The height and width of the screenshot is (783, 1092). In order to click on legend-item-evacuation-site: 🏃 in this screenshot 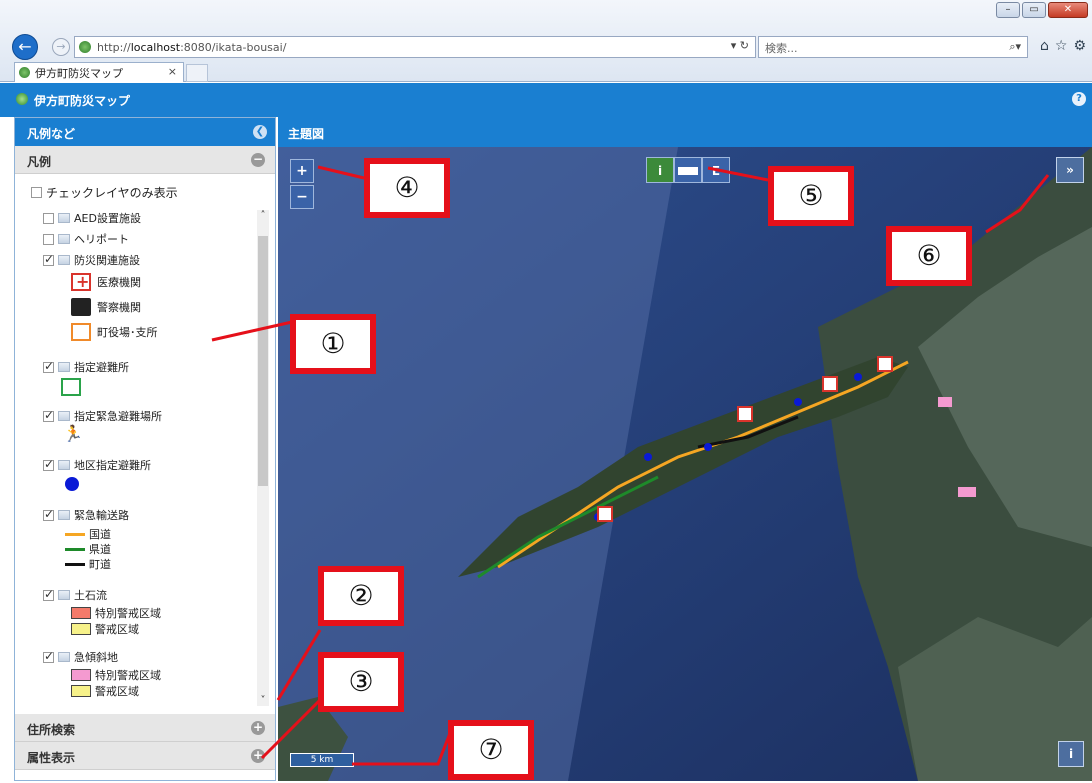, I will do `click(76, 435)`.